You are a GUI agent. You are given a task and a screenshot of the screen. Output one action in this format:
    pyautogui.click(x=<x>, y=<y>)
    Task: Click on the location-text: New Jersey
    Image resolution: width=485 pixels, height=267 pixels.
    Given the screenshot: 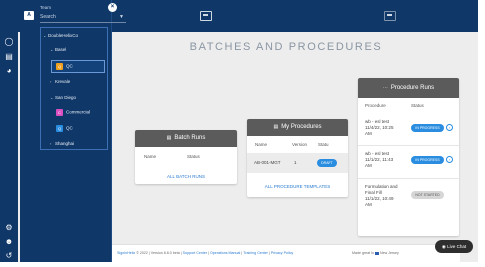 What is the action you would take?
    pyautogui.click(x=389, y=253)
    